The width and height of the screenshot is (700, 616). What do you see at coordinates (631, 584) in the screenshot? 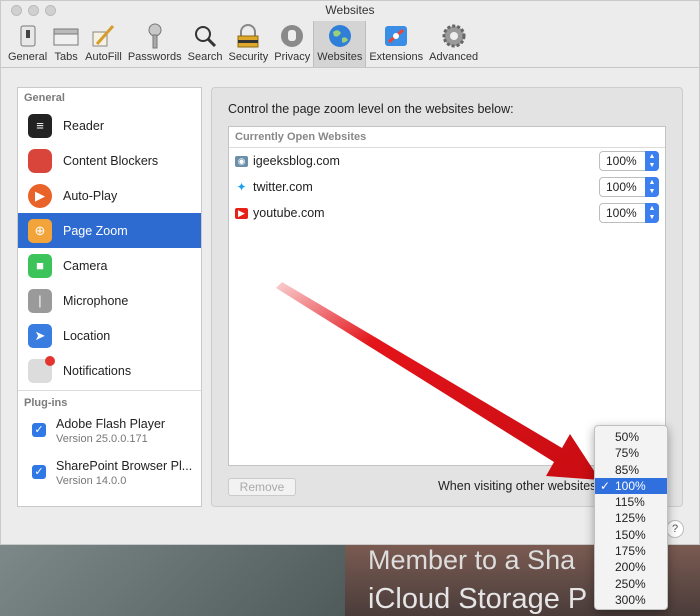
I see `zoom-option: 250%` at bounding box center [631, 584].